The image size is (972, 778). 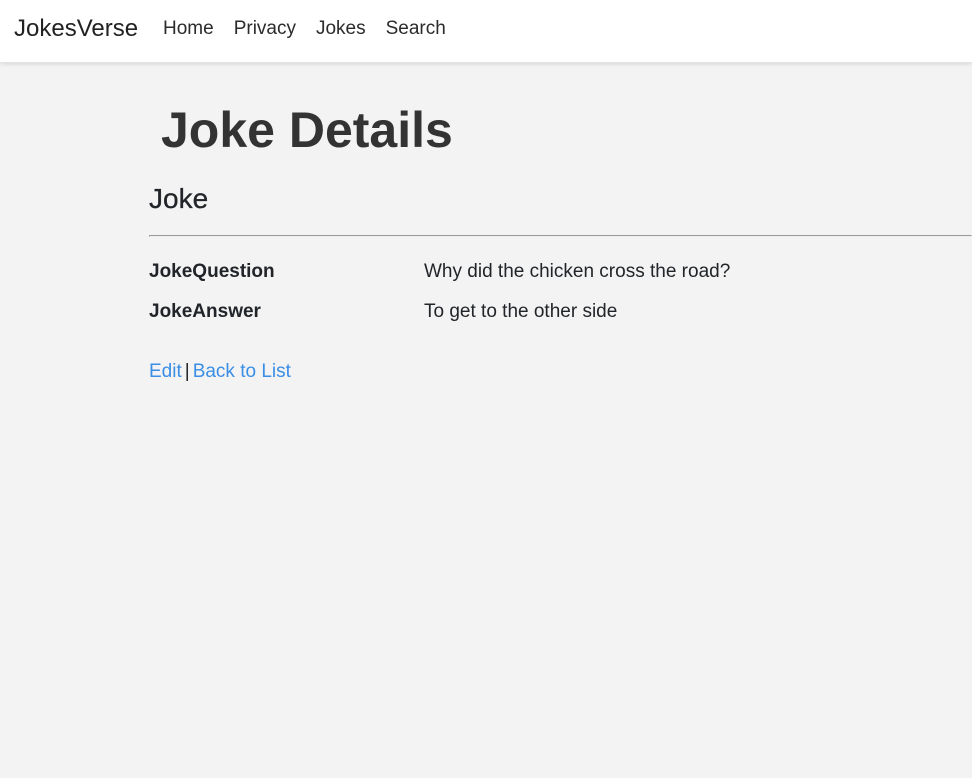 I want to click on navbar: JokesVerse Home Privacy Jokes Search, so click(x=486, y=31).